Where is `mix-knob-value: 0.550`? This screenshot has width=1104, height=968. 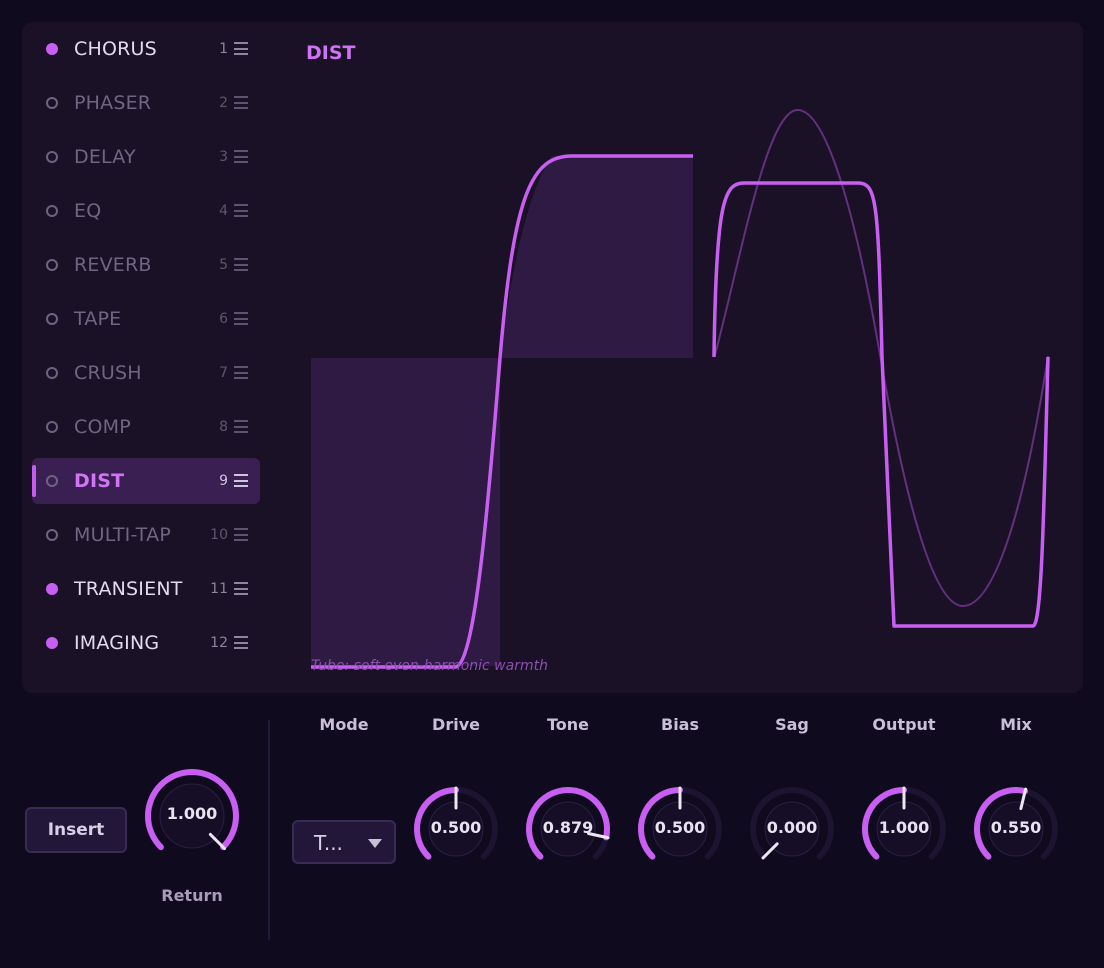 mix-knob-value: 0.550 is located at coordinates (1016, 827).